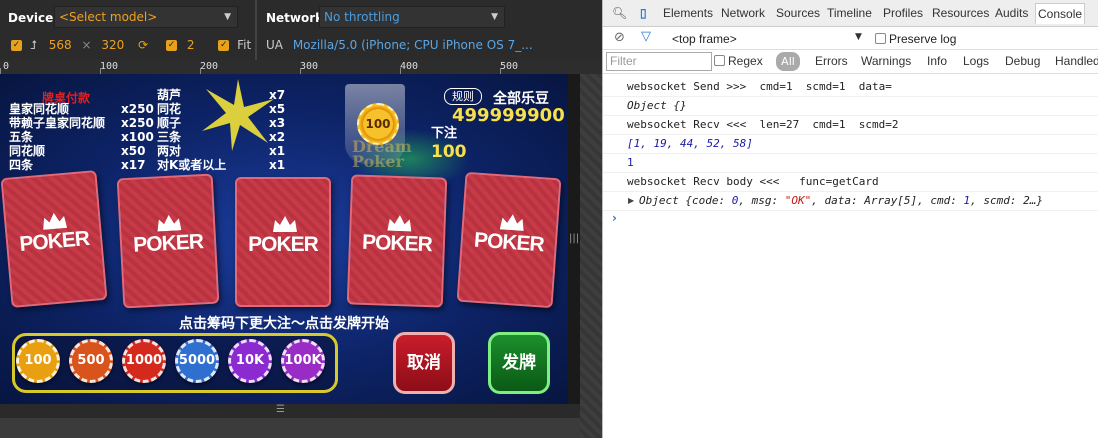 The width and height of the screenshot is (1098, 438). Describe the element at coordinates (91, 361) in the screenshot. I see `chip-500: 500` at that location.